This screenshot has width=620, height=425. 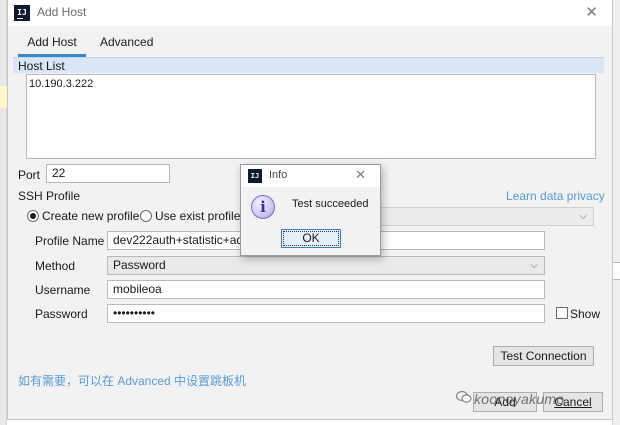 What do you see at coordinates (63, 290) in the screenshot?
I see `username-label: Username` at bounding box center [63, 290].